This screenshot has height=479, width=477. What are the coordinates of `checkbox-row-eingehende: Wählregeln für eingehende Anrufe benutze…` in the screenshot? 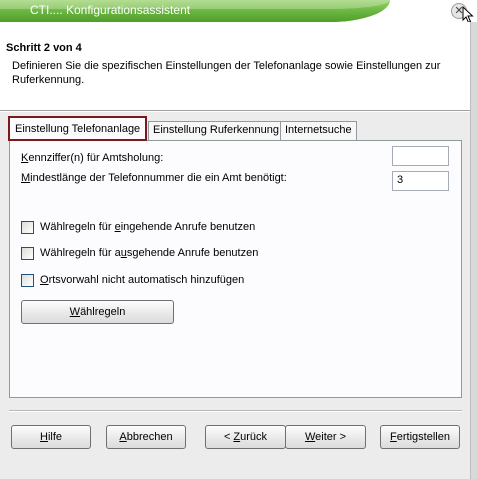 It's located at (138, 227).